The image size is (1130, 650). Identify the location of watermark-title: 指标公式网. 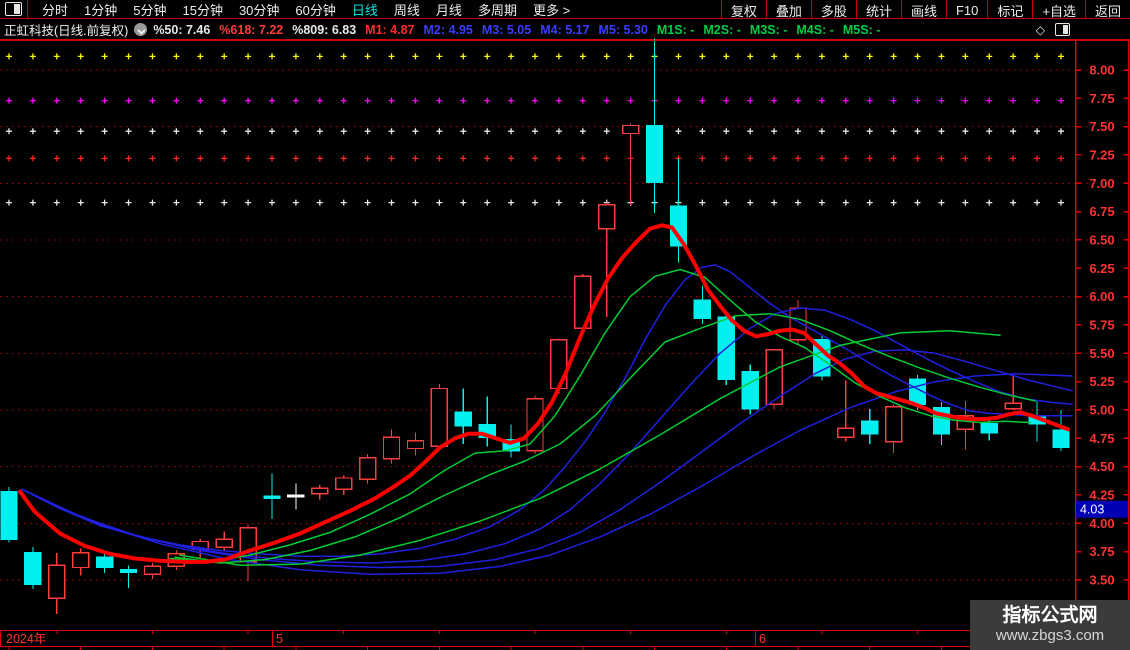
(1050, 615).